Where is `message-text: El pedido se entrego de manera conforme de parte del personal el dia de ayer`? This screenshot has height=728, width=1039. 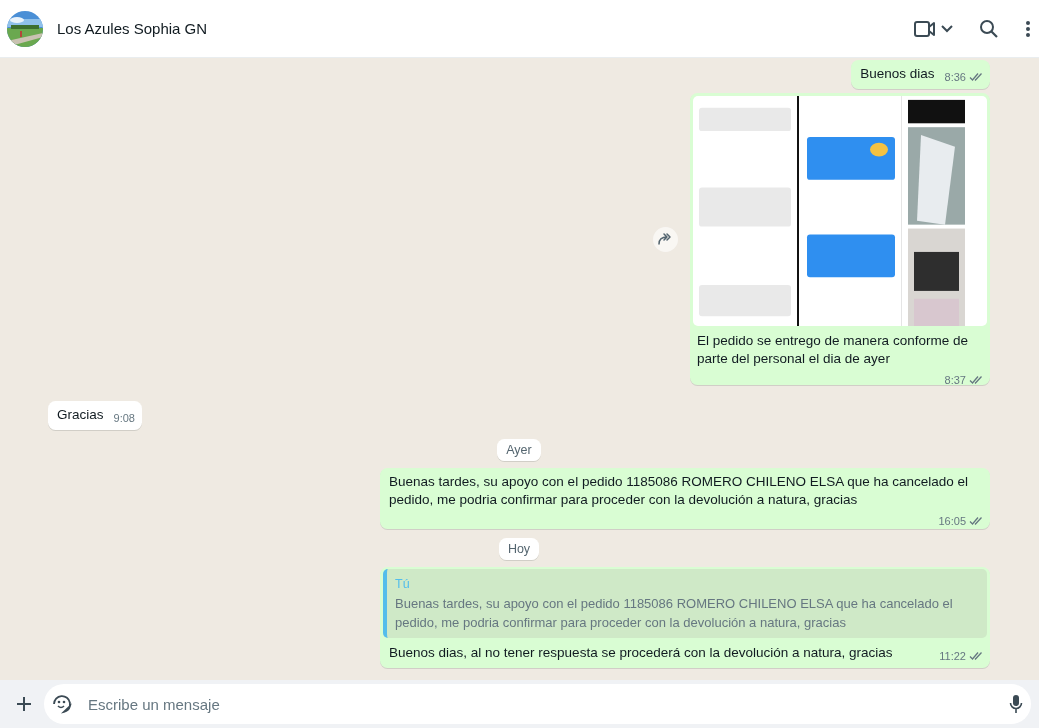
message-text: El pedido se entrego de manera conforme de parte del personal el dia de ayer is located at coordinates (833, 350).